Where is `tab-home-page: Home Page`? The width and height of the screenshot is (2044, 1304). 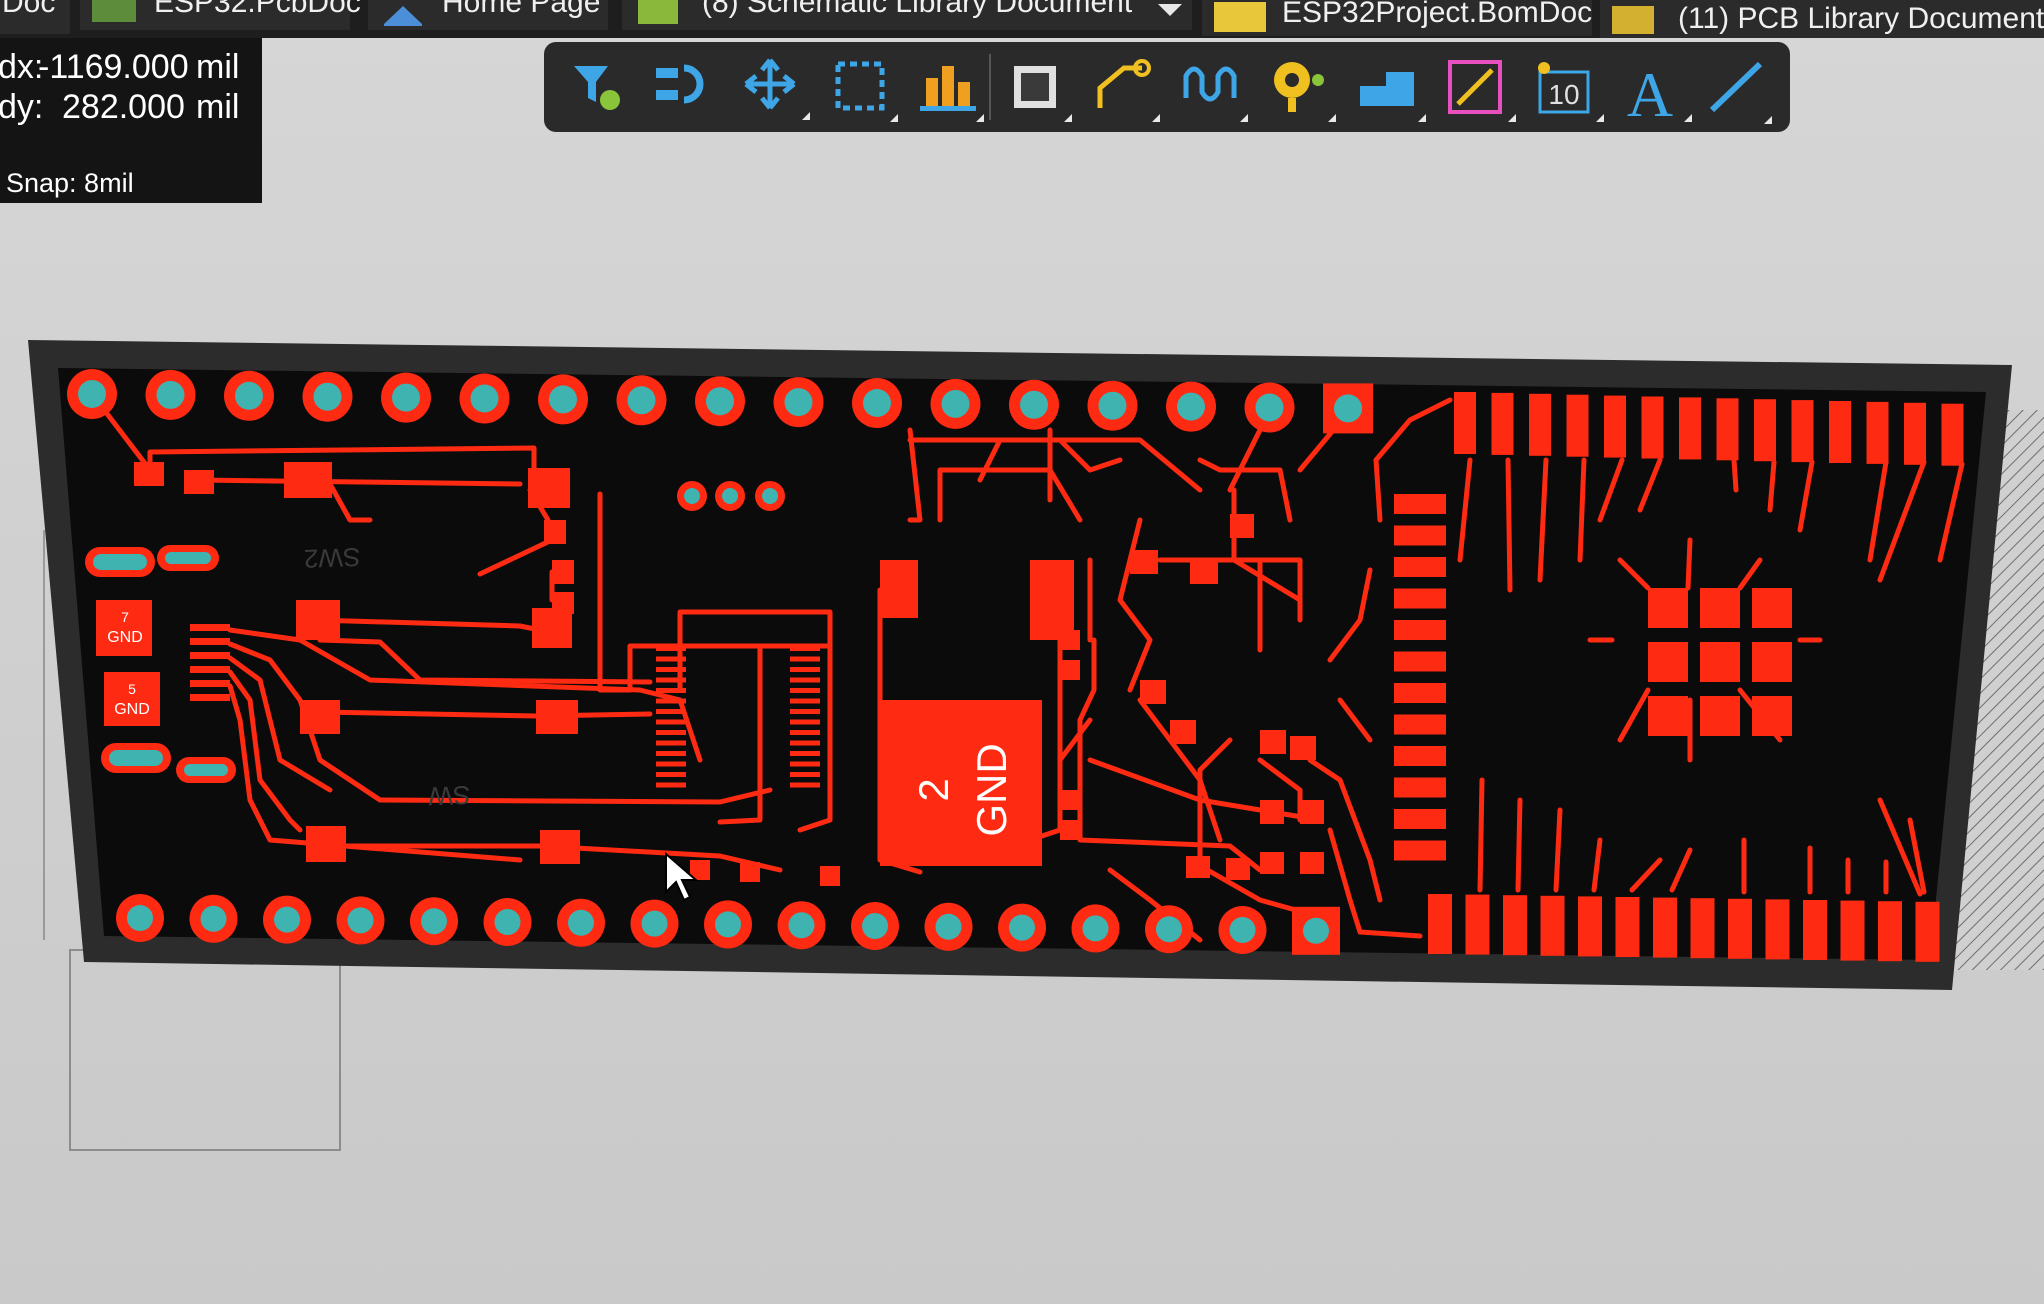 tab-home-page: Home Page is located at coordinates (488, 15).